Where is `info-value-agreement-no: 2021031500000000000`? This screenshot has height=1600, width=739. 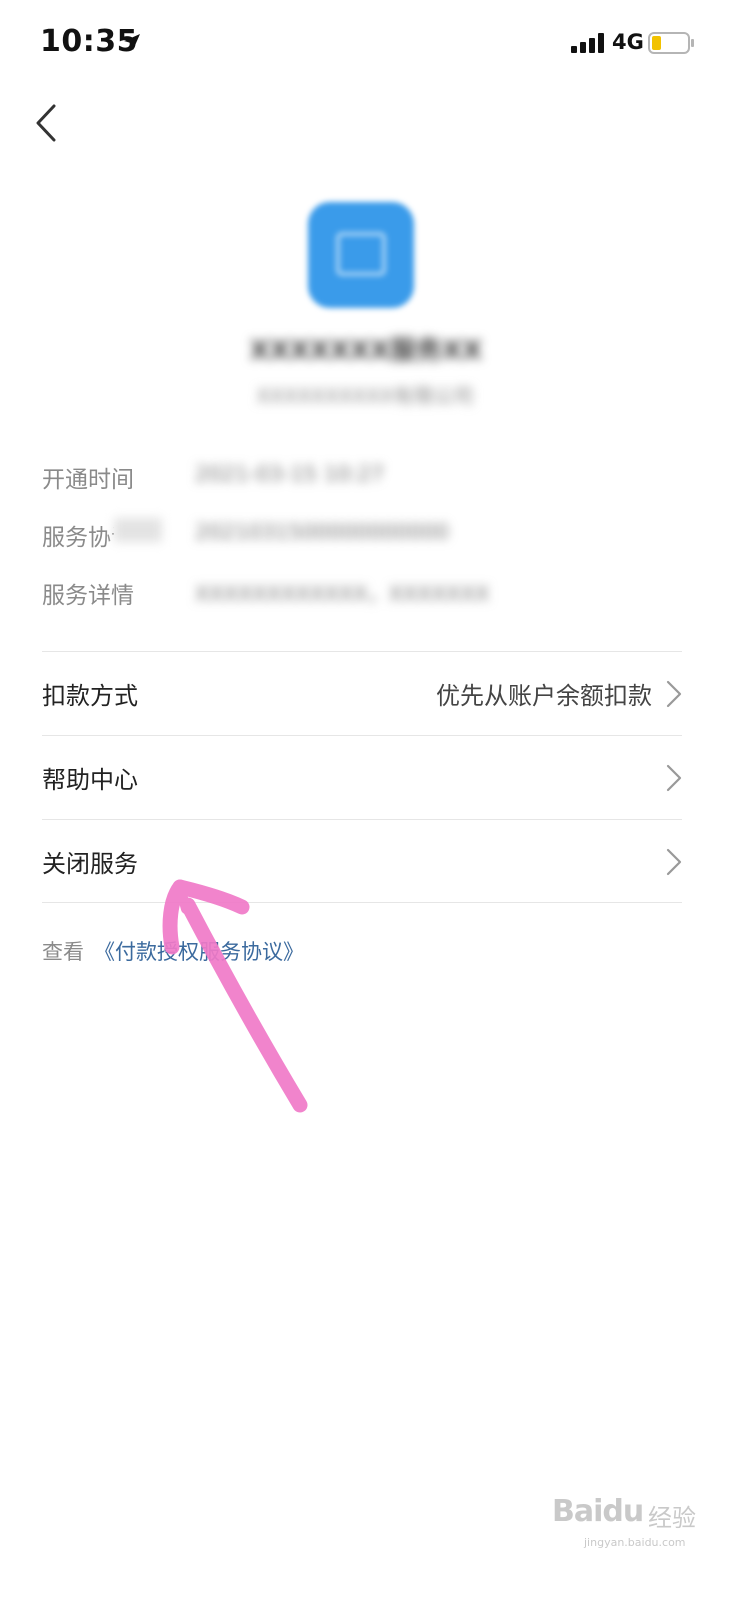 info-value-agreement-no: 2021031500000000000 is located at coordinates (322, 532).